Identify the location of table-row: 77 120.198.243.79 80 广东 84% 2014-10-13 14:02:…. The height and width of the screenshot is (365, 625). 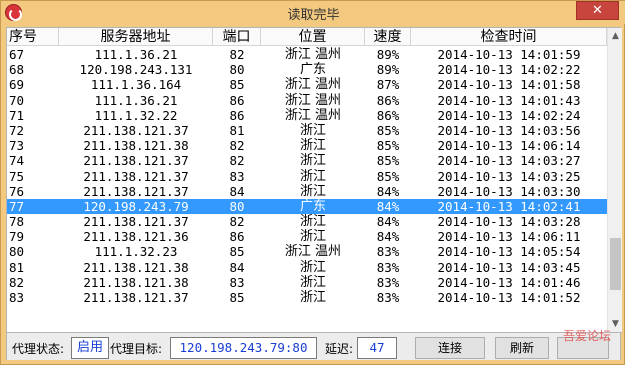
(307, 206).